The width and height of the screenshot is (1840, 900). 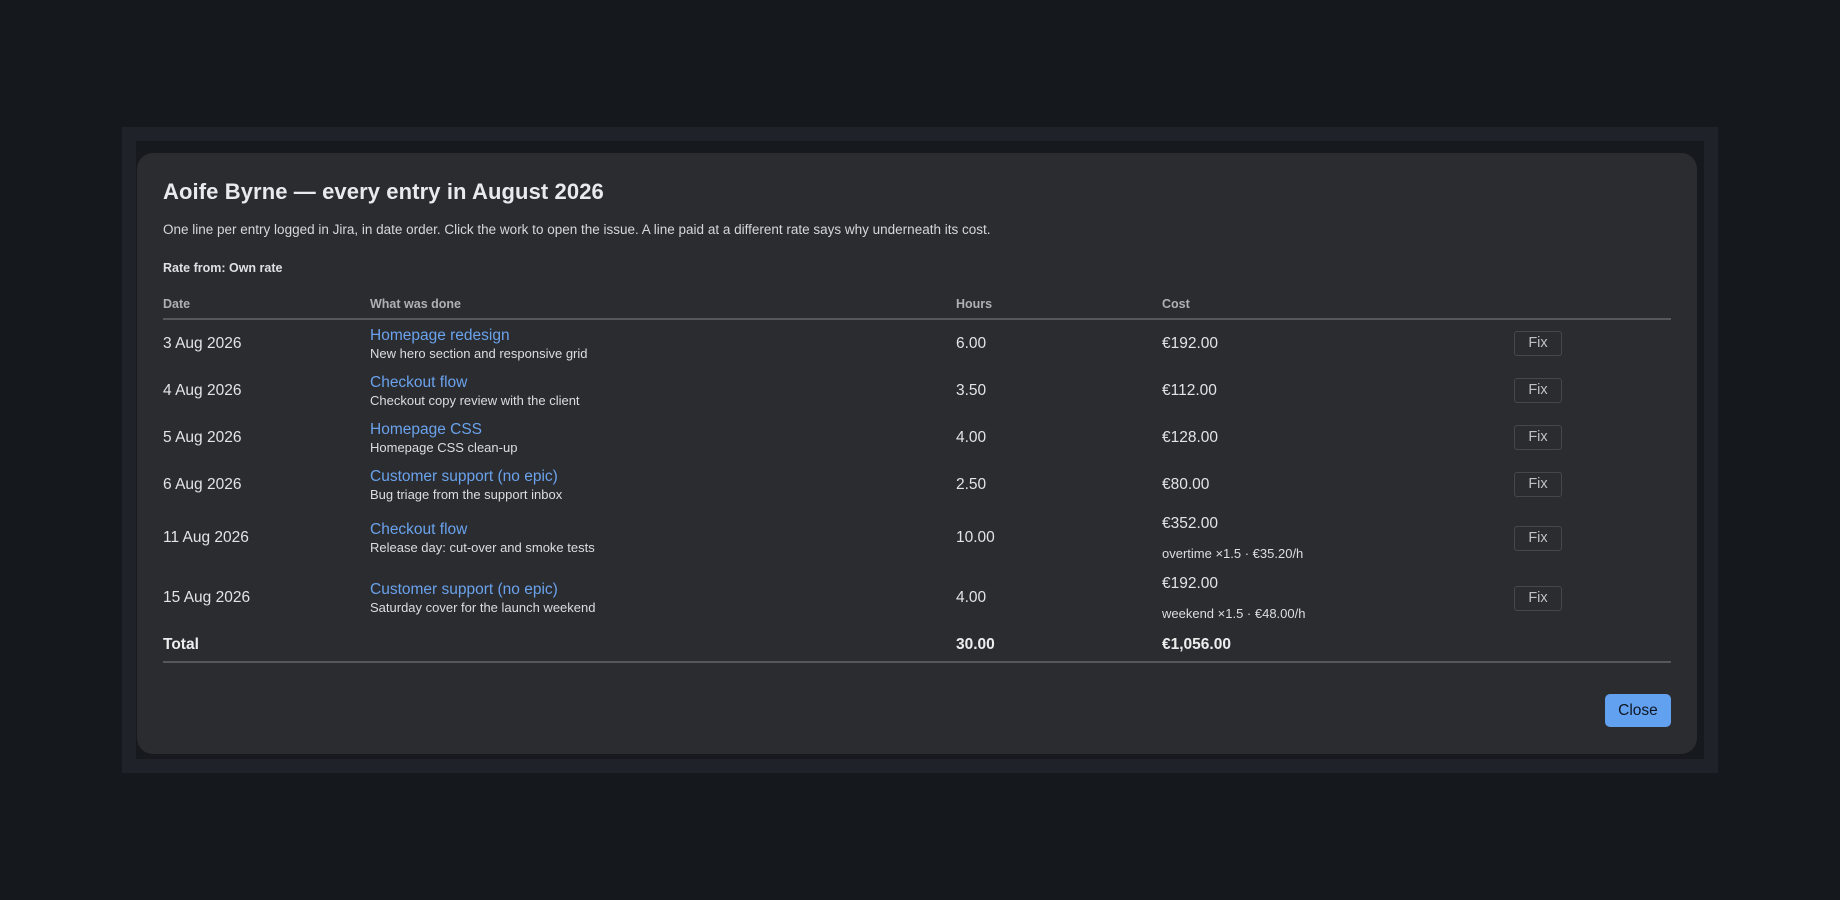 I want to click on column-header-cost: Cost, so click(x=1338, y=305).